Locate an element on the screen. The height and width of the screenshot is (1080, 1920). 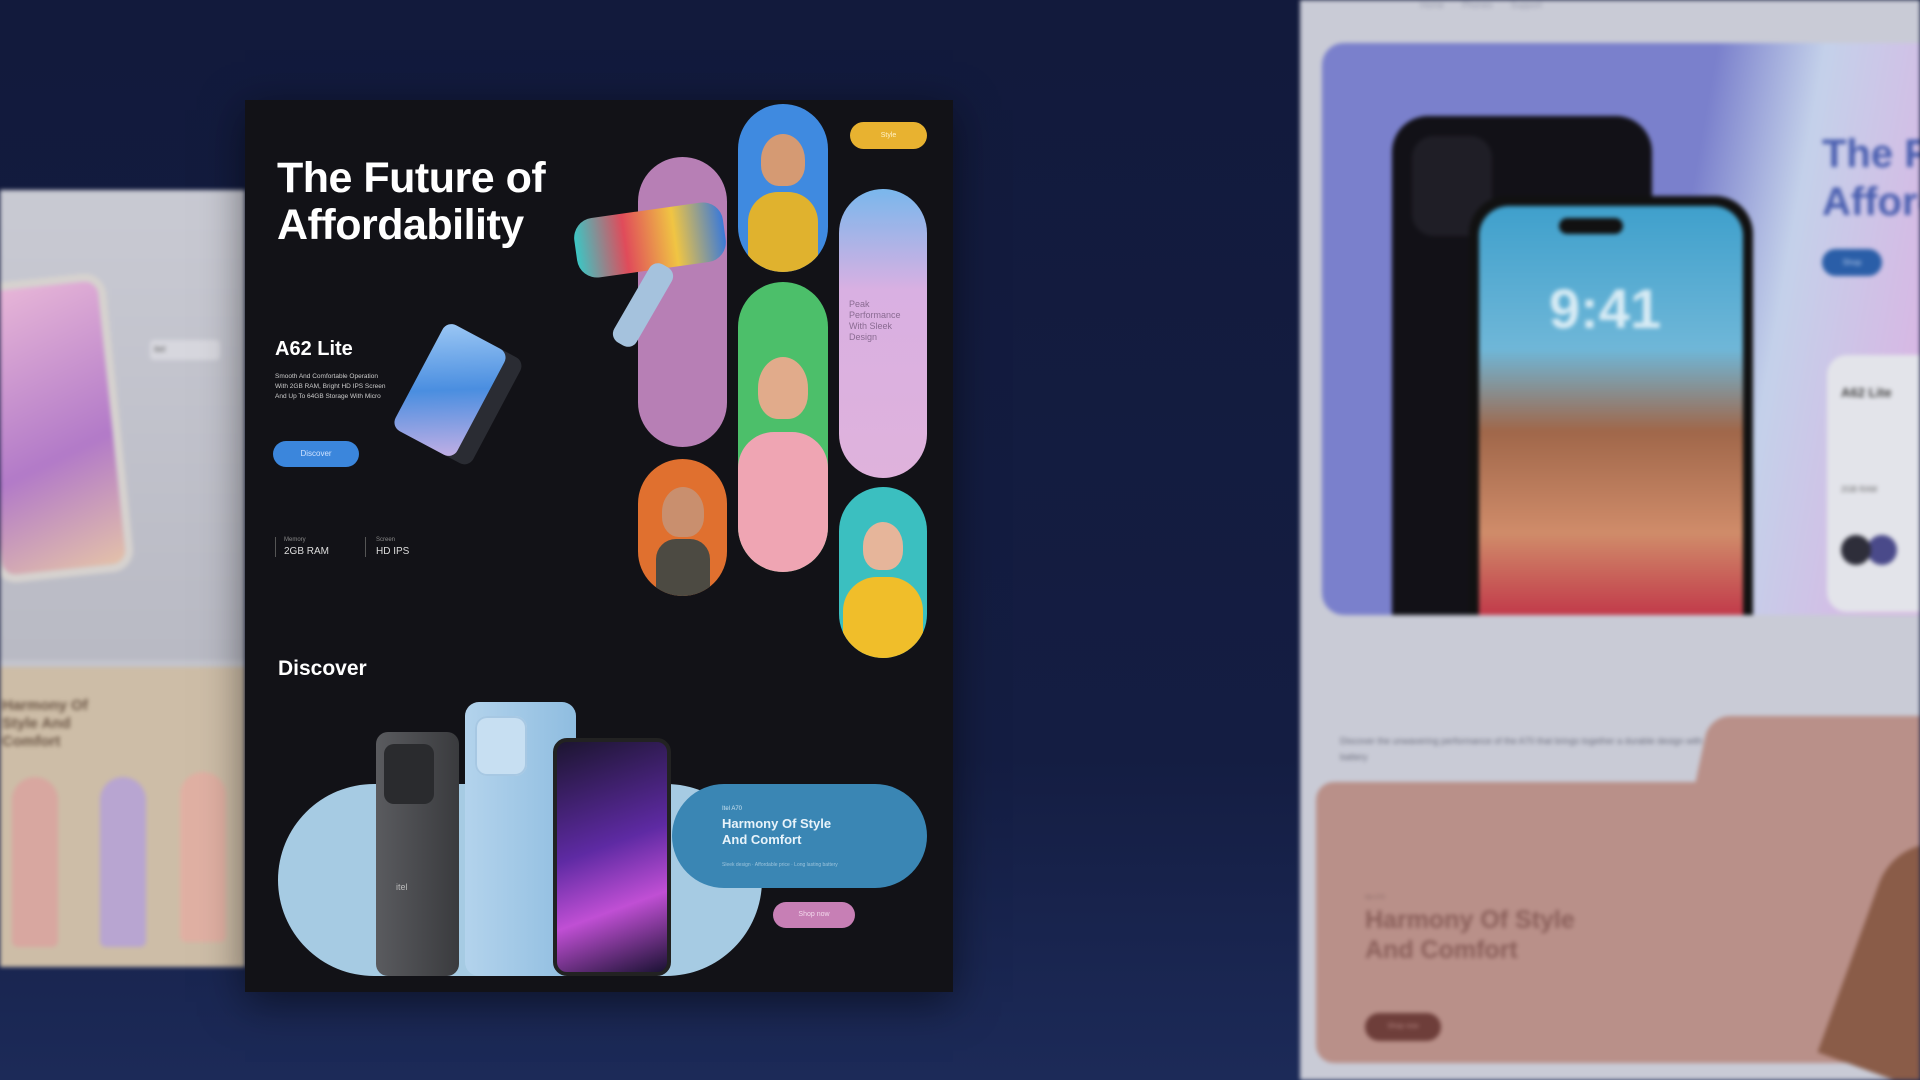
right-card-spec: 2GB RAM is located at coordinates (1859, 489).